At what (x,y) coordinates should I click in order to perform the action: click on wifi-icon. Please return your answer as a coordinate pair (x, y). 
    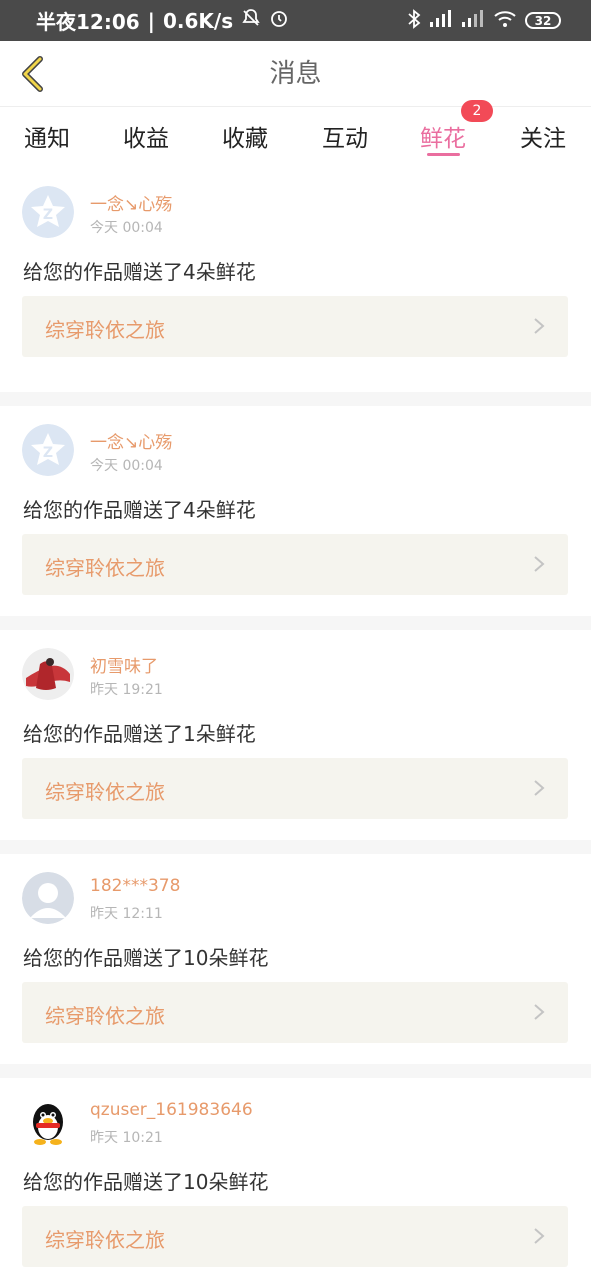
    Looking at the image, I should click on (505, 21).